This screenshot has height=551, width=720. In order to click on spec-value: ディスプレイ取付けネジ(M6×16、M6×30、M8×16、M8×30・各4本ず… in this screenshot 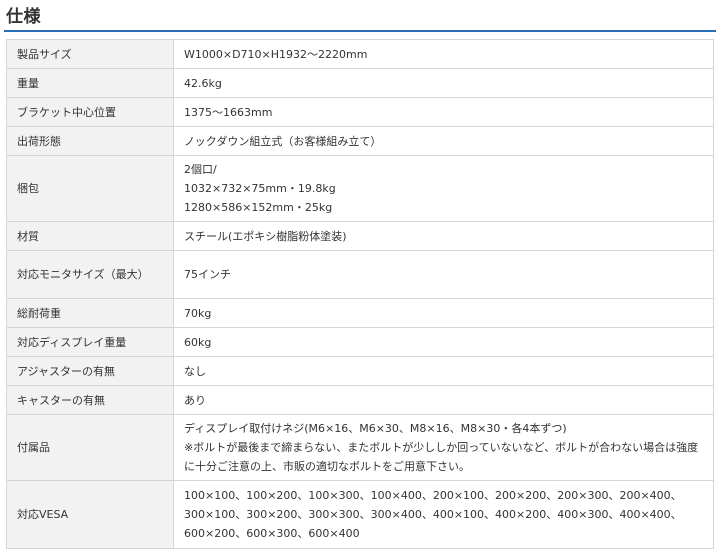, I will do `click(443, 447)`.